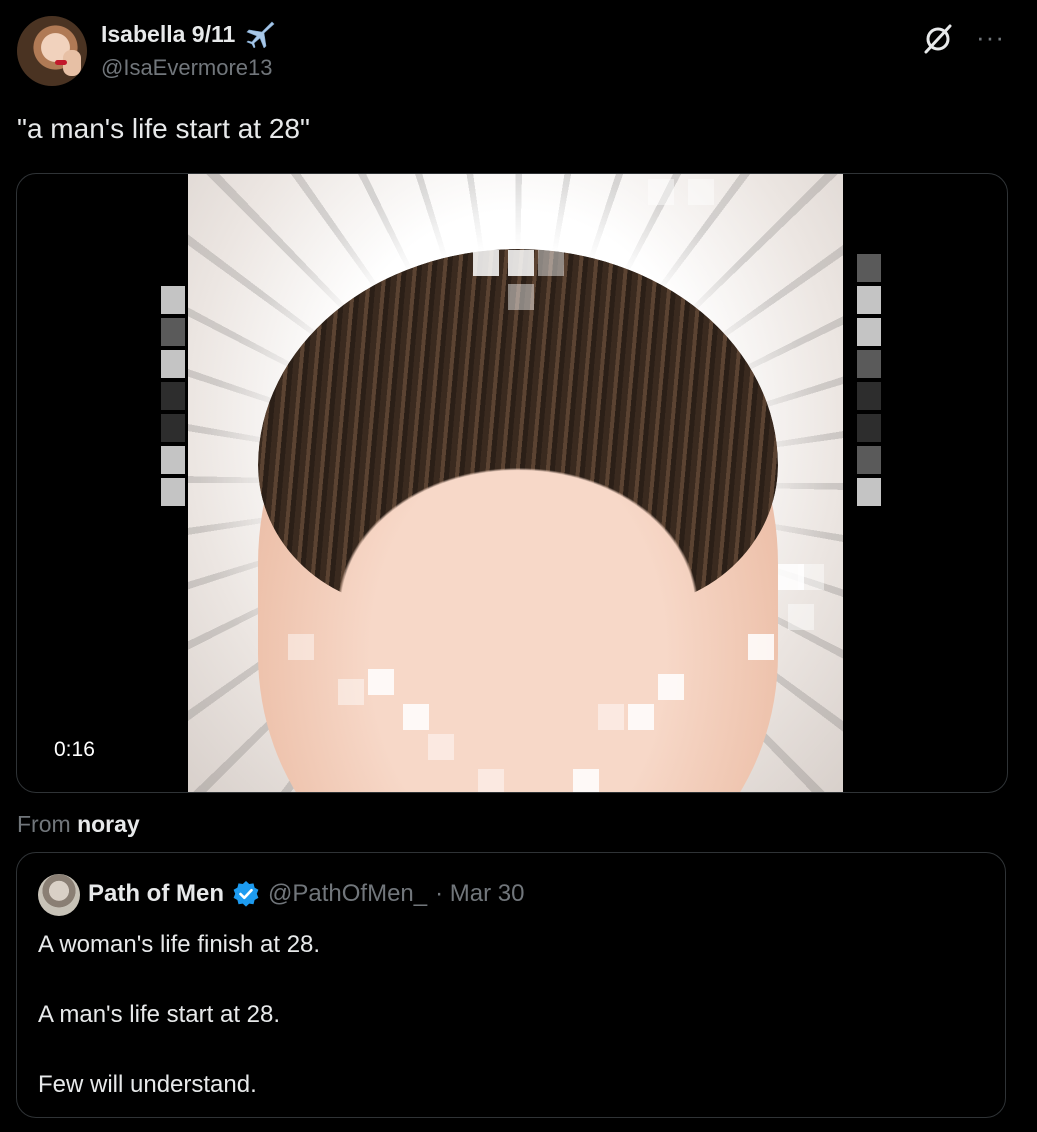  I want to click on verified-badge-icon, so click(246, 894).